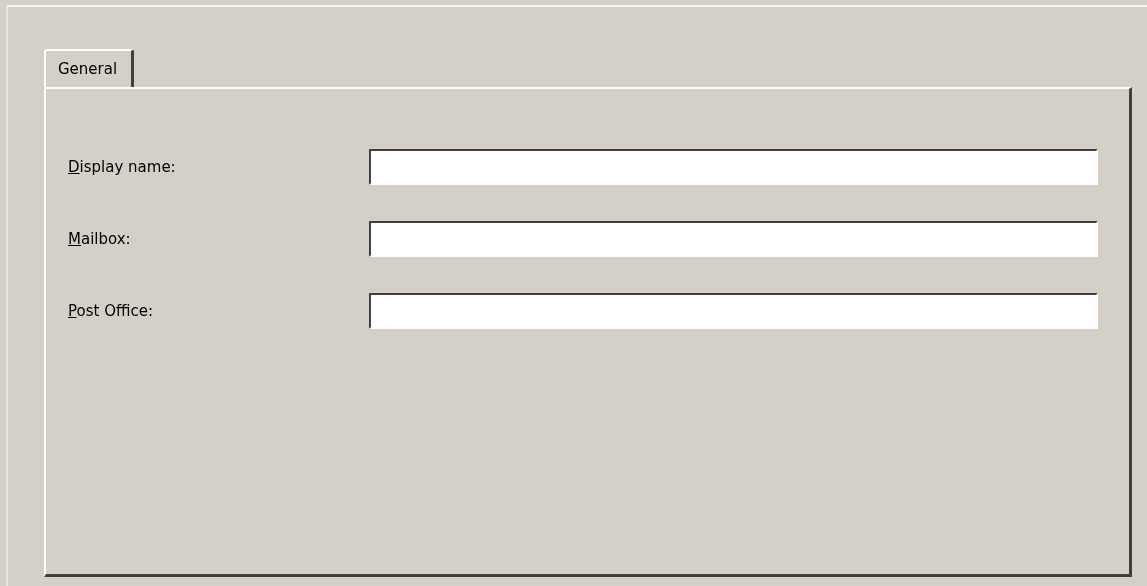 The width and height of the screenshot is (1147, 586). I want to click on tab: General, so click(89, 68).